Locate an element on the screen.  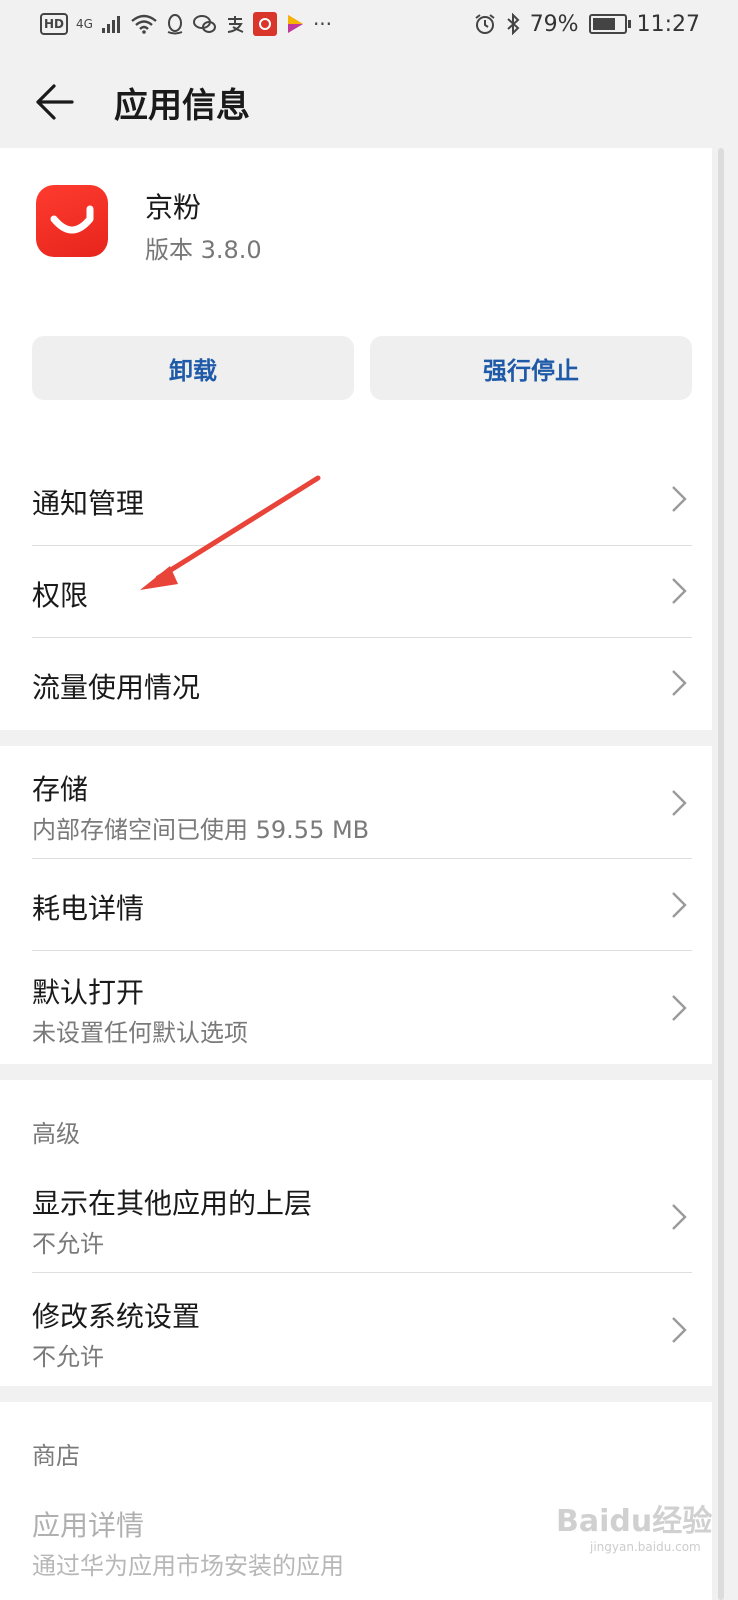
back-arrow-icon is located at coordinates (55, 102).